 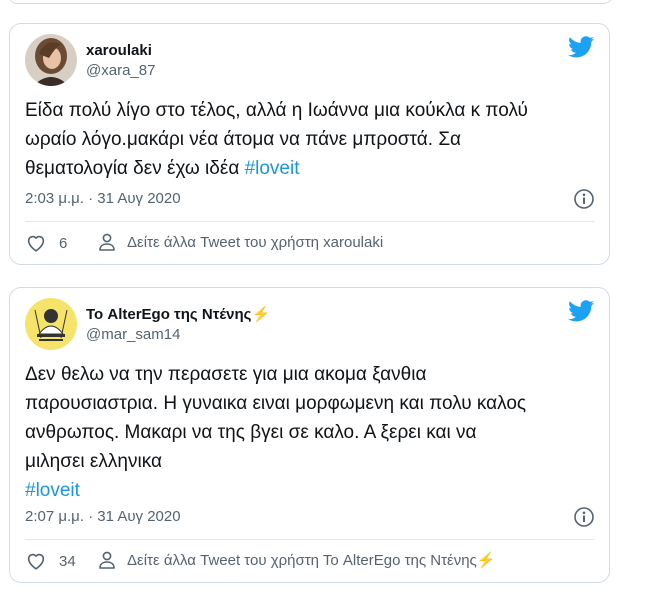 What do you see at coordinates (93, 461) in the screenshot?
I see `tweet-text-line: μιλησει ελληνικα` at bounding box center [93, 461].